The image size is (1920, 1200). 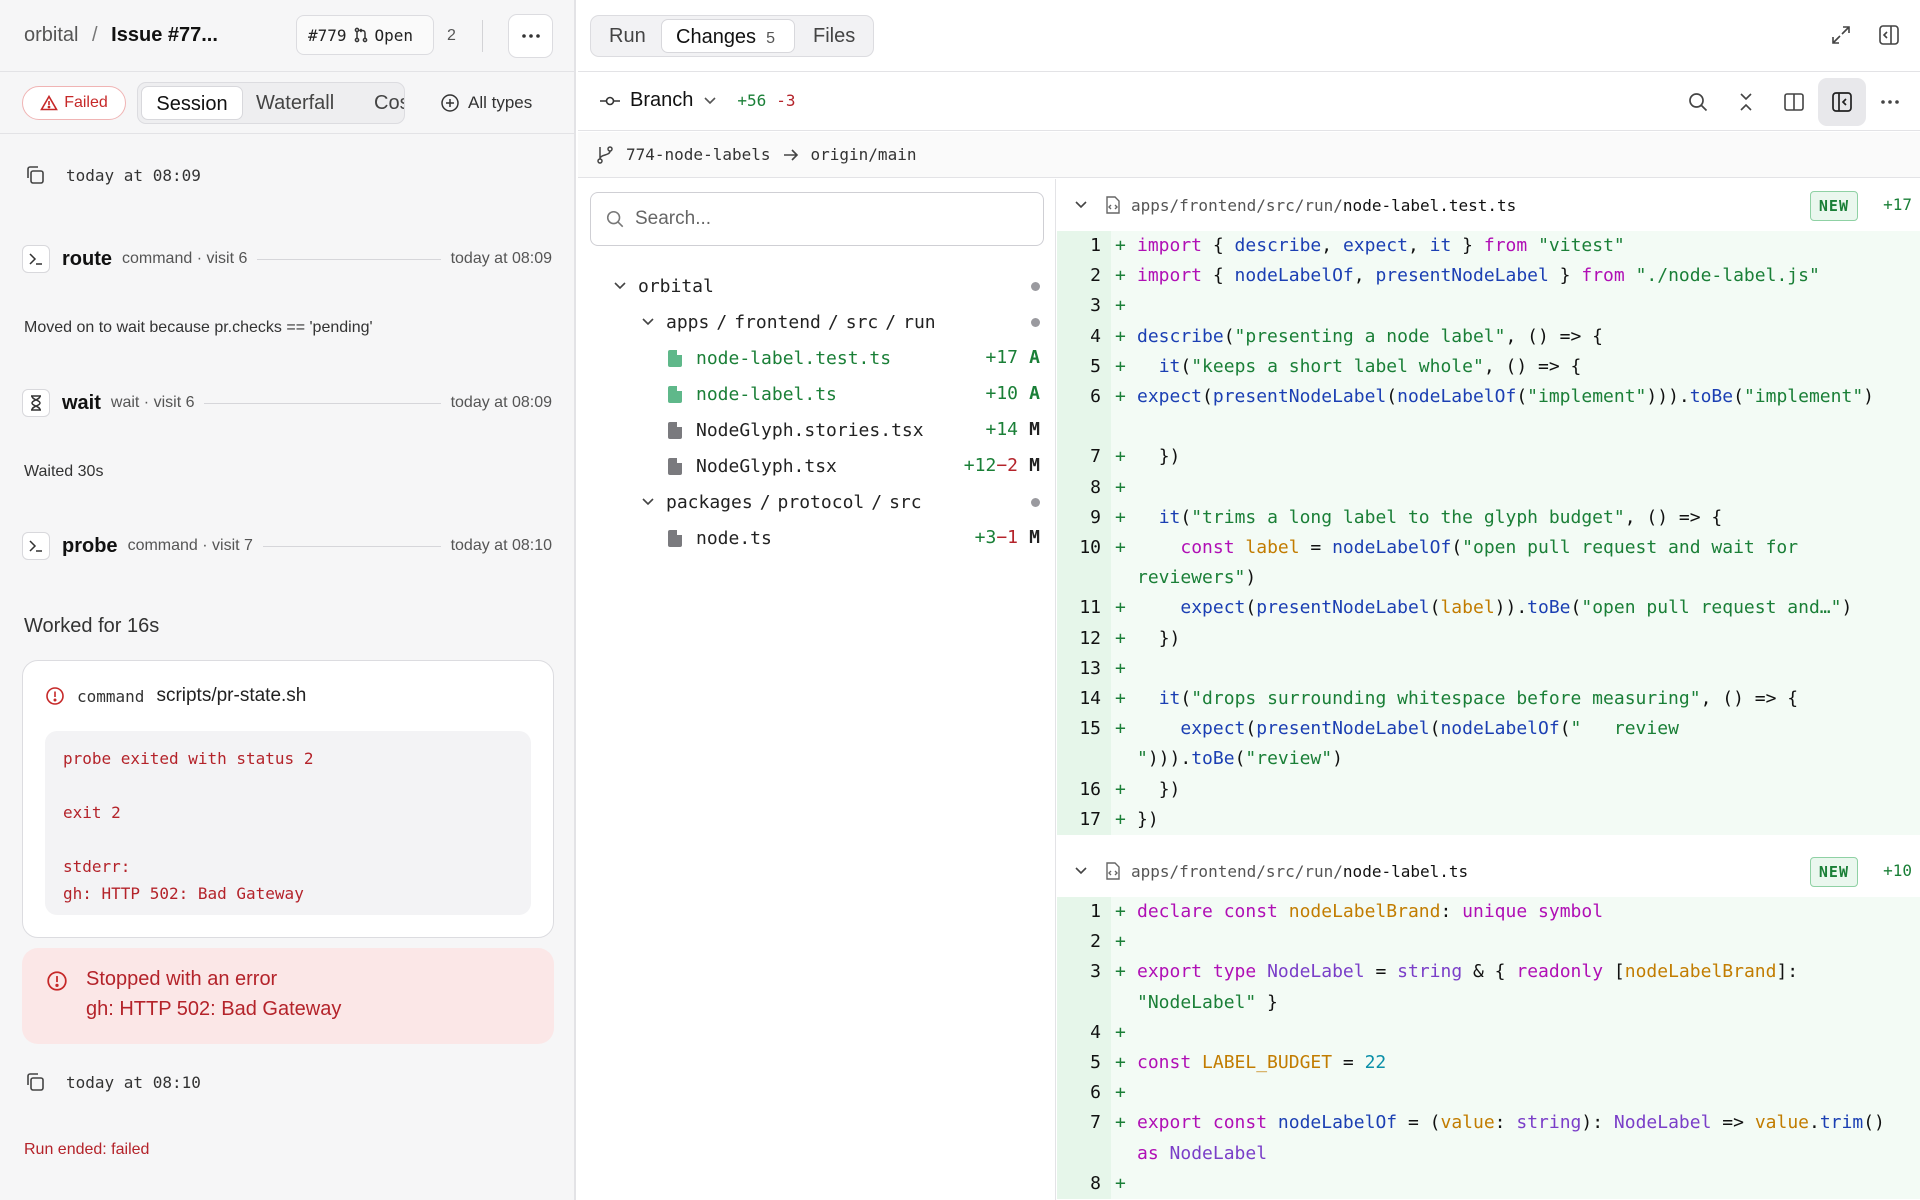 I want to click on tab-files: Files, so click(x=834, y=36).